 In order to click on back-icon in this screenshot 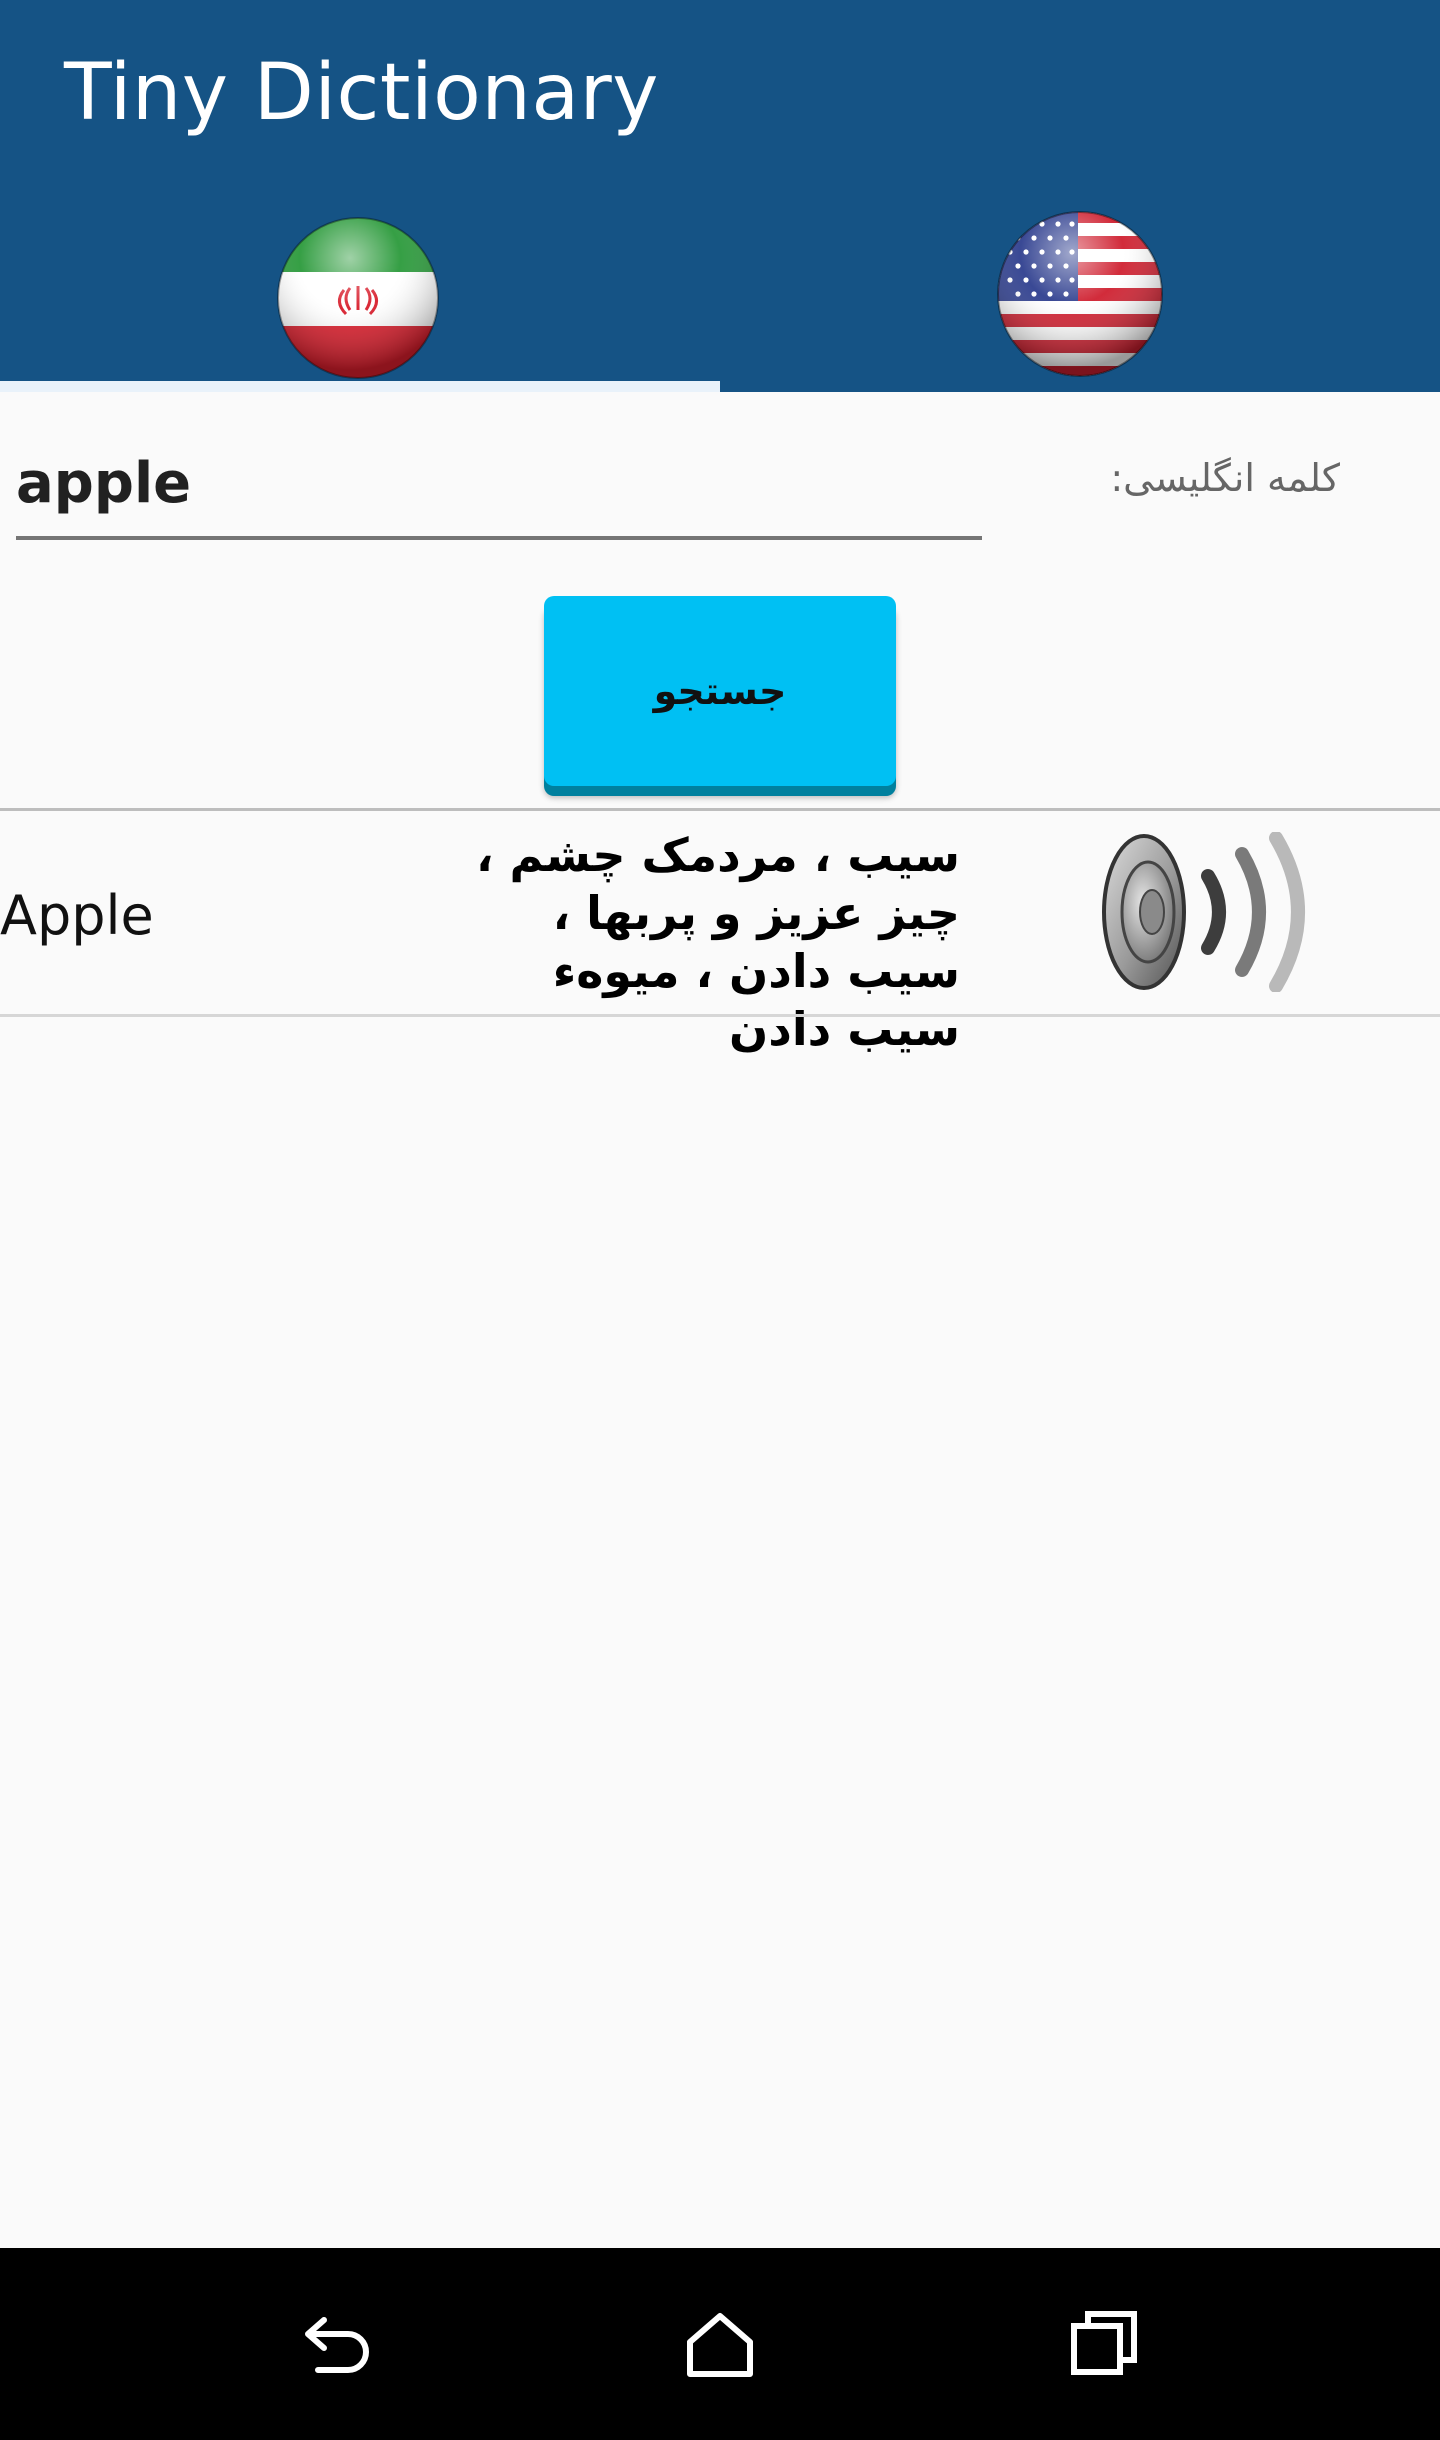, I will do `click(337, 2345)`.